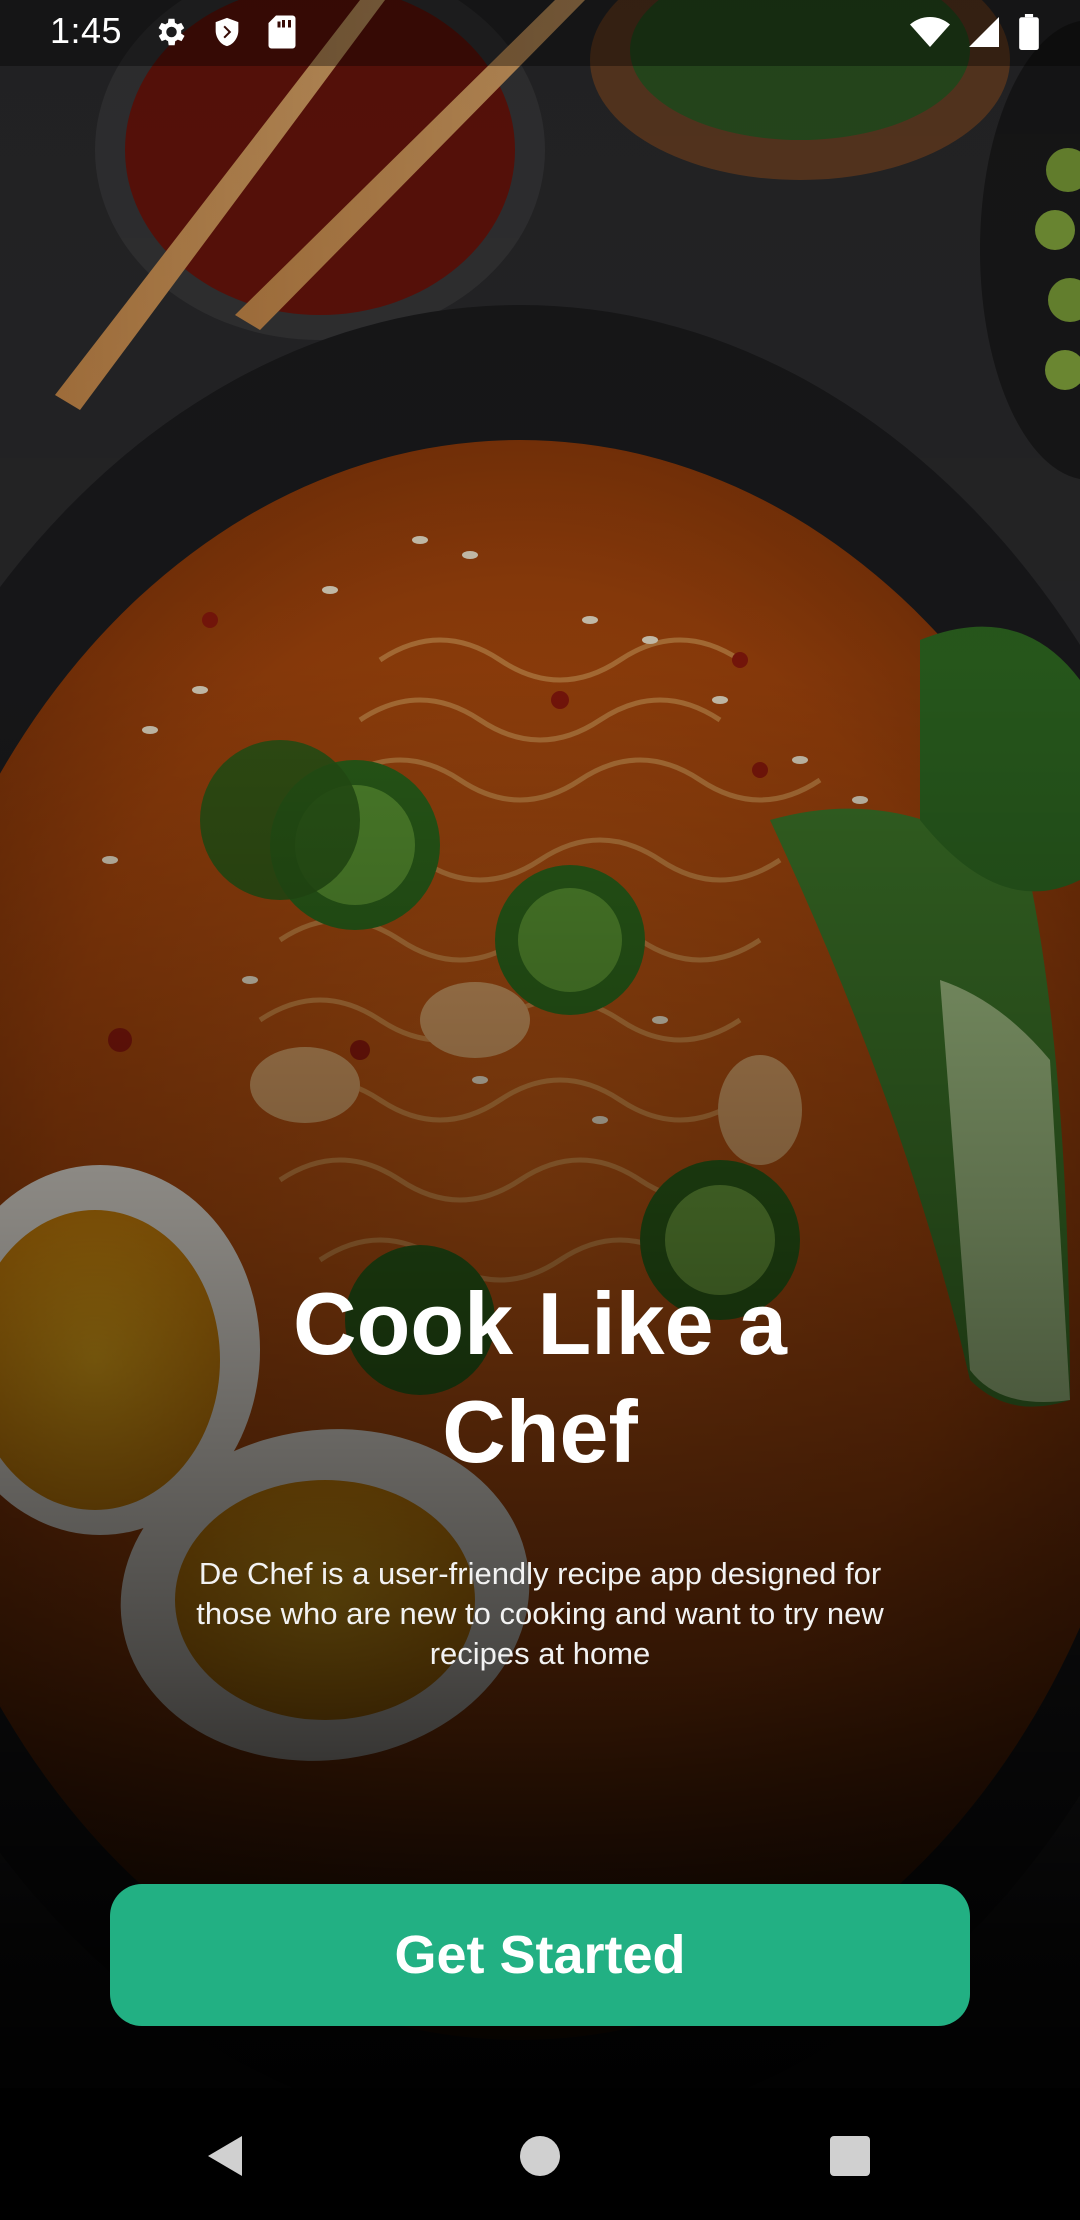 This screenshot has width=1080, height=2220. Describe the element at coordinates (86, 30) in the screenshot. I see `status-time: 1:45` at that location.